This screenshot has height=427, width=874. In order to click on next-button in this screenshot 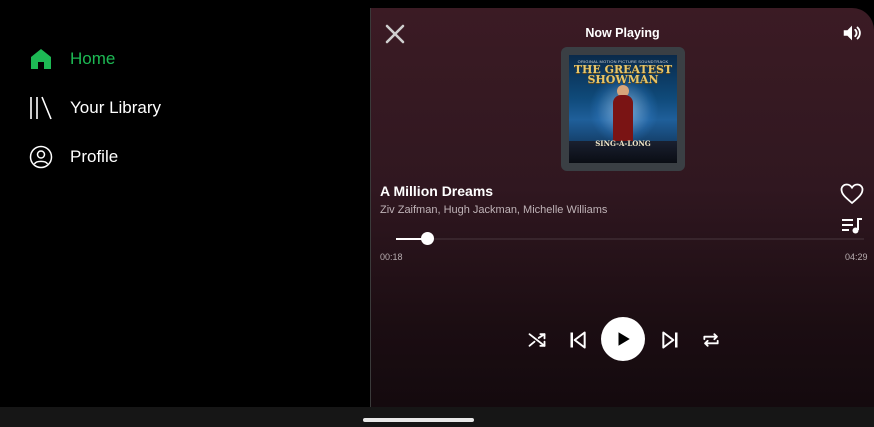, I will do `click(670, 340)`.